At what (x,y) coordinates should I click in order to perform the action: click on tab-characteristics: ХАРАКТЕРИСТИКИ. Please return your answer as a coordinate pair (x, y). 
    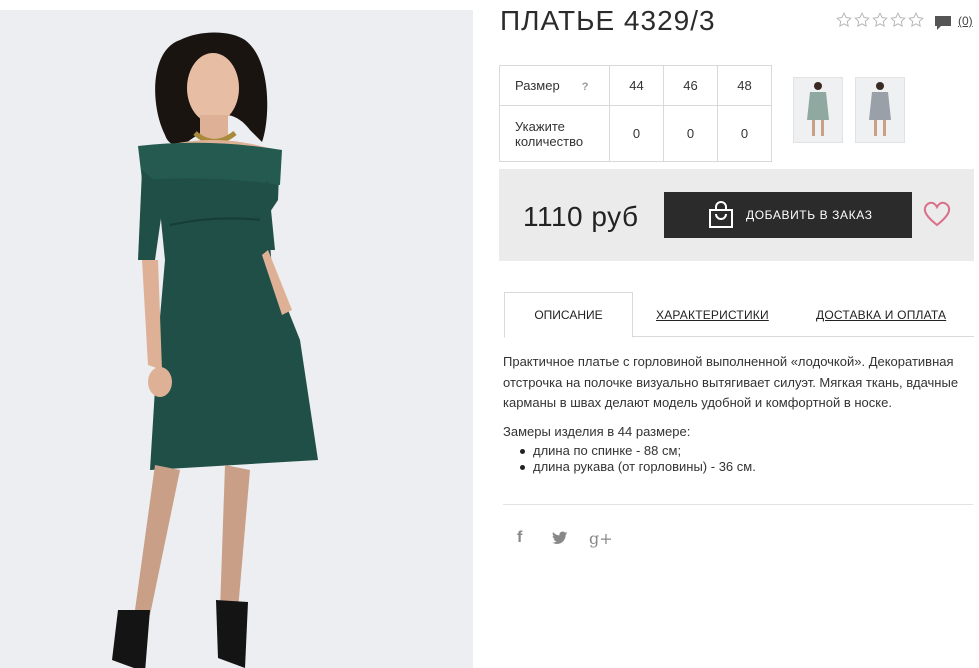
    Looking at the image, I should click on (712, 314).